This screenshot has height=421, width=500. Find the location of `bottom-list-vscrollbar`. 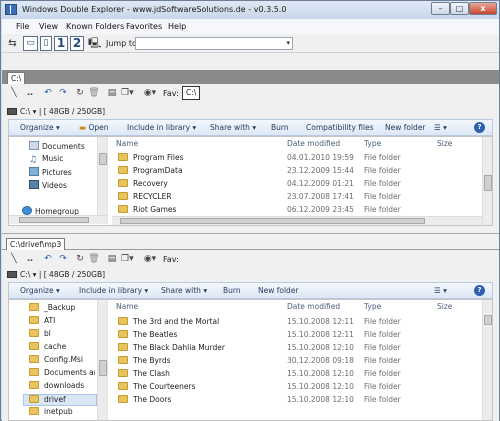

bottom-list-vscrollbar is located at coordinates (487, 360).